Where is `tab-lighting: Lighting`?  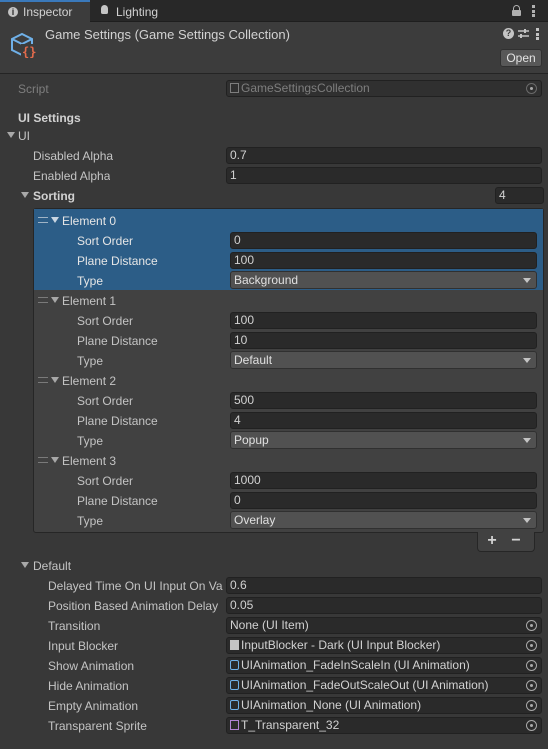 tab-lighting: Lighting is located at coordinates (138, 11).